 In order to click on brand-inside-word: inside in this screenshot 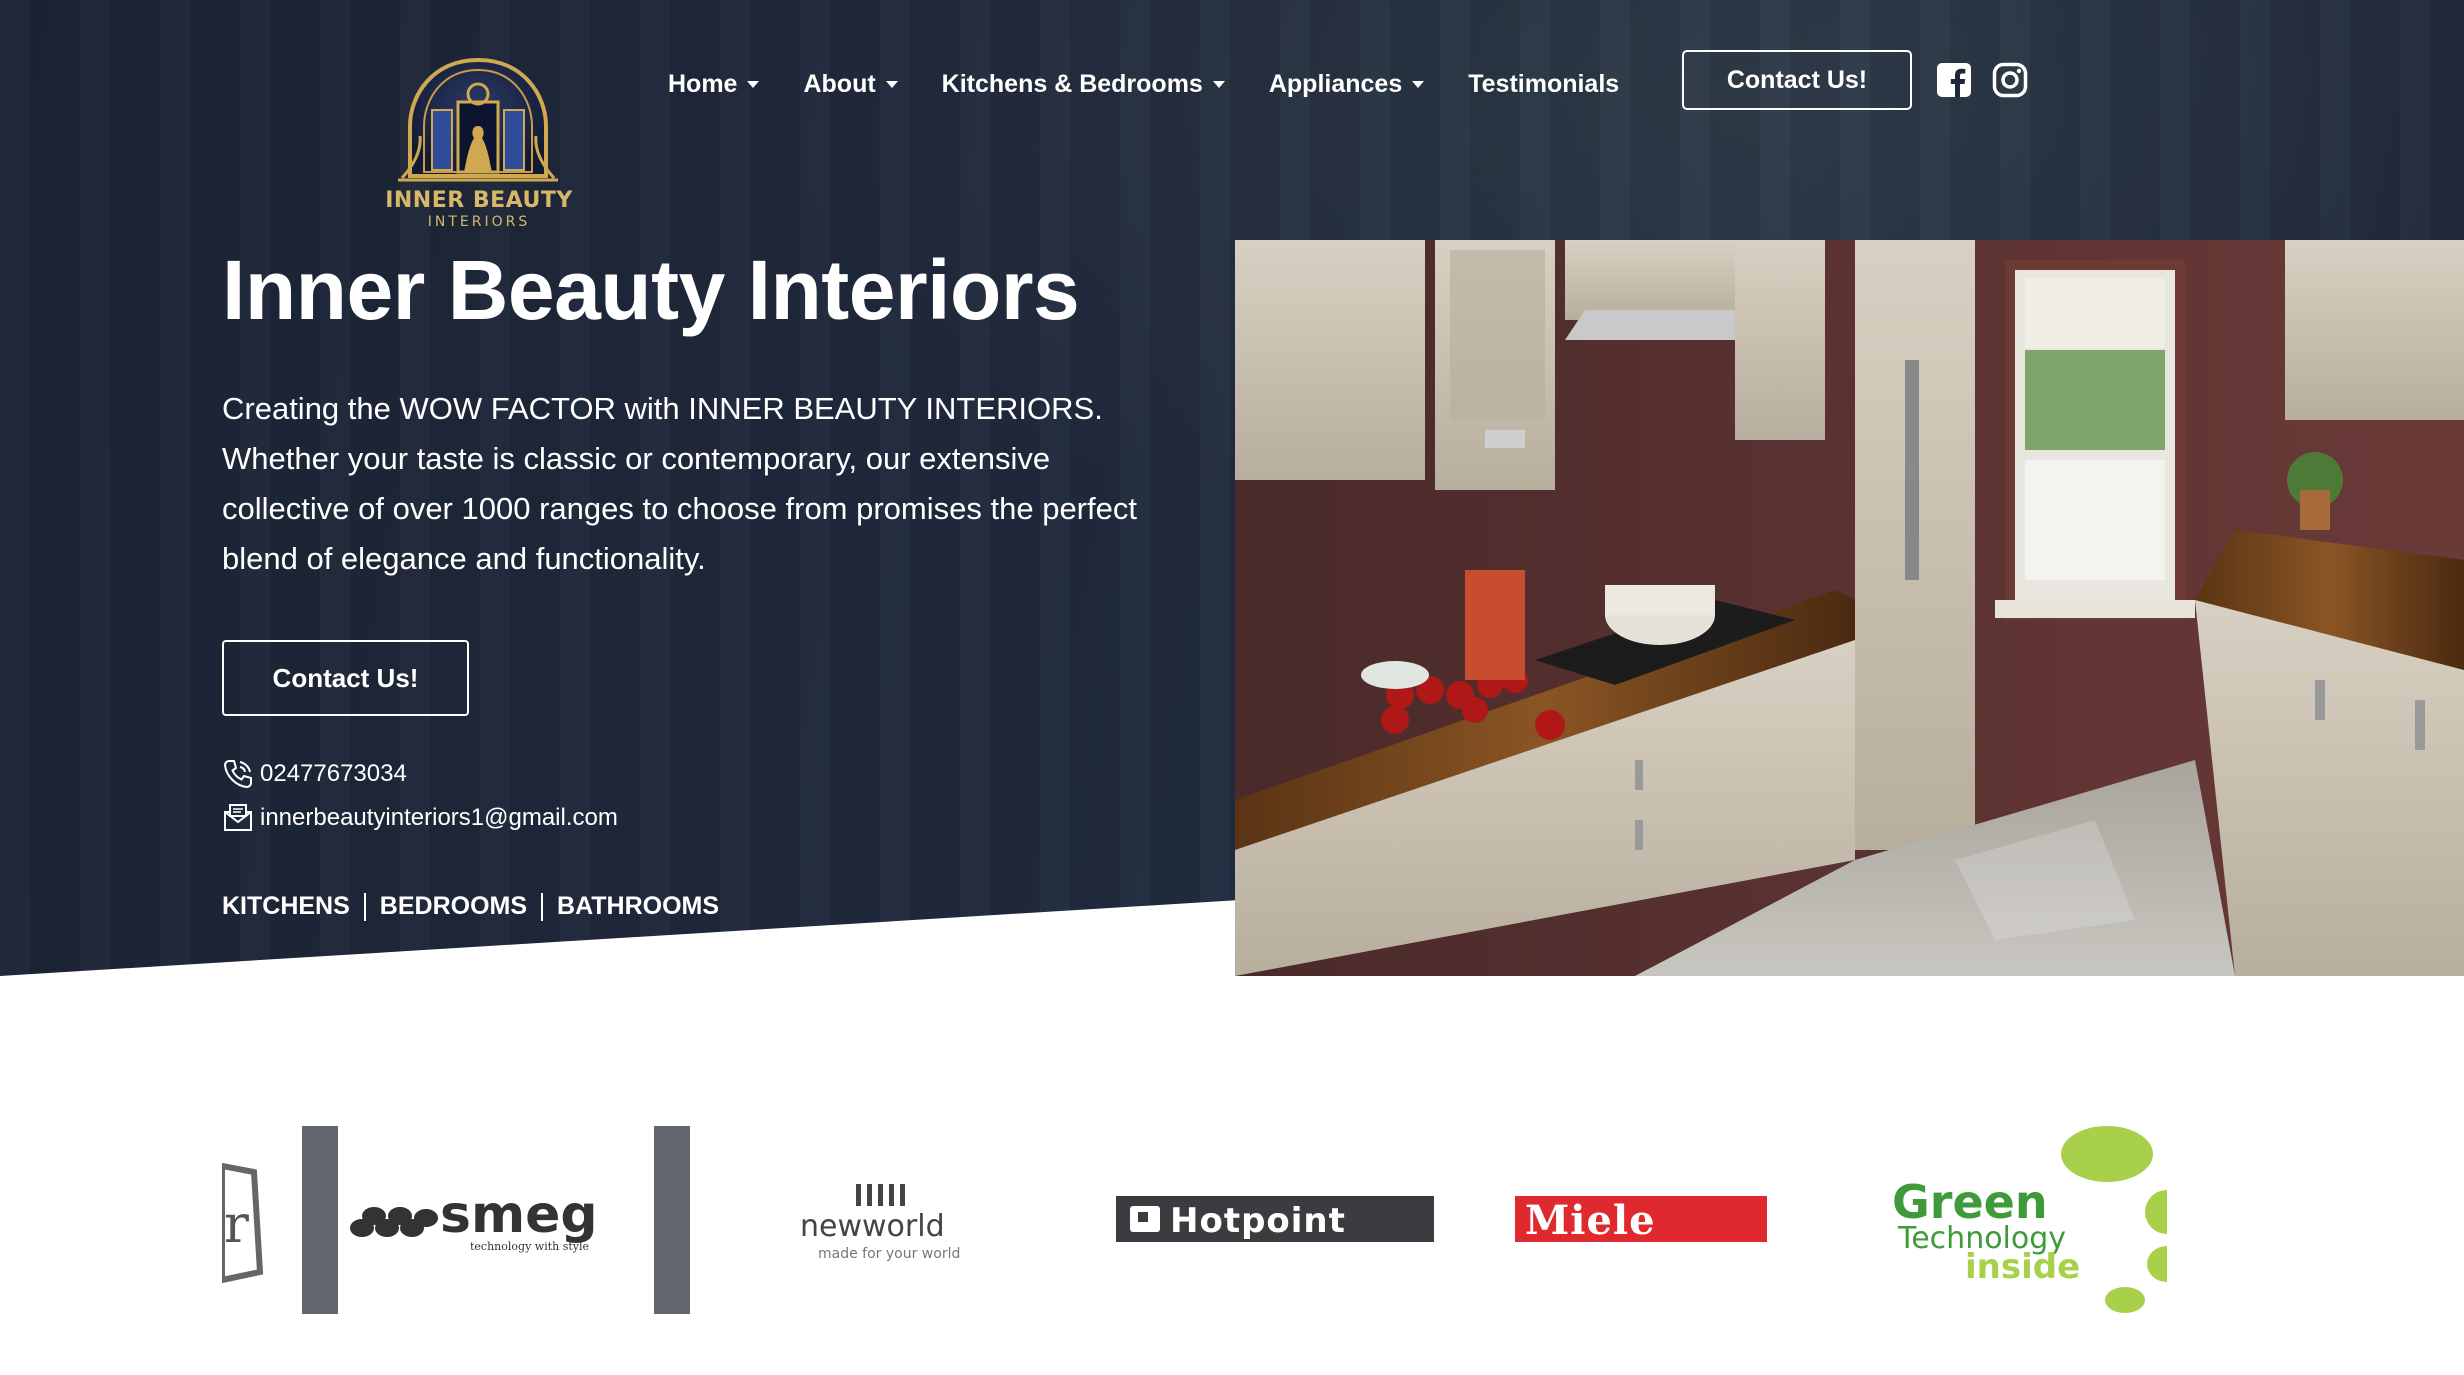, I will do `click(2022, 1267)`.